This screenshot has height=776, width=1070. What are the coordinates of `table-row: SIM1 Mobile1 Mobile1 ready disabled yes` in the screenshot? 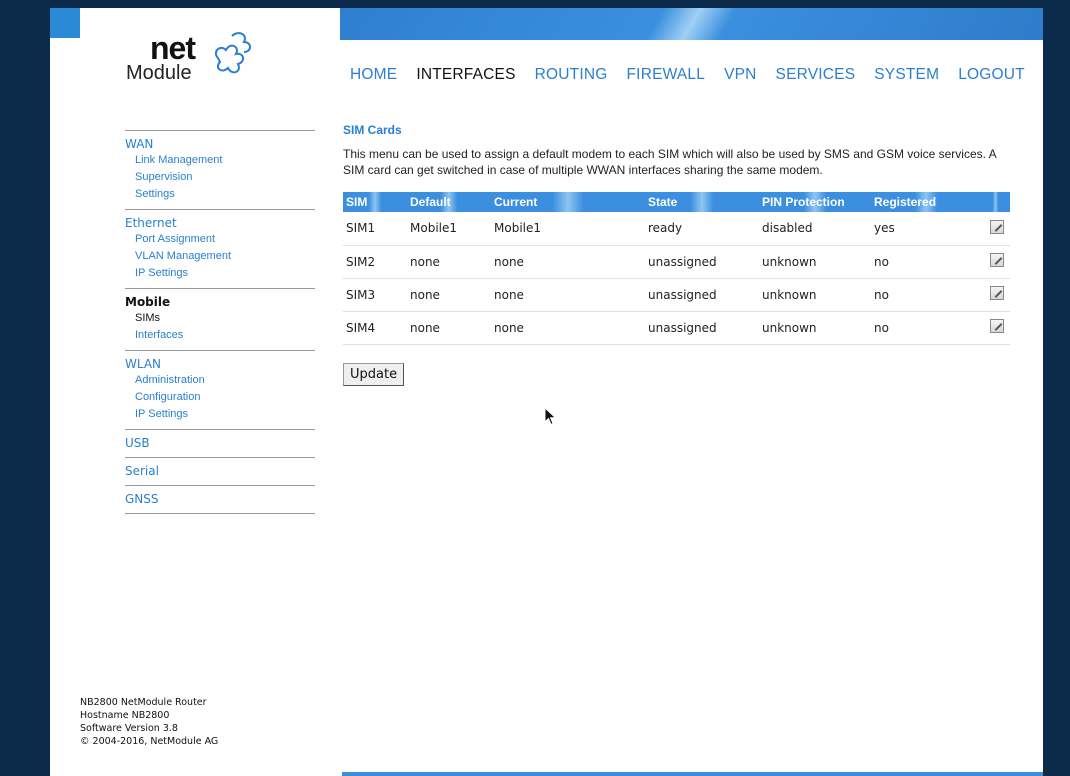 It's located at (676, 229).